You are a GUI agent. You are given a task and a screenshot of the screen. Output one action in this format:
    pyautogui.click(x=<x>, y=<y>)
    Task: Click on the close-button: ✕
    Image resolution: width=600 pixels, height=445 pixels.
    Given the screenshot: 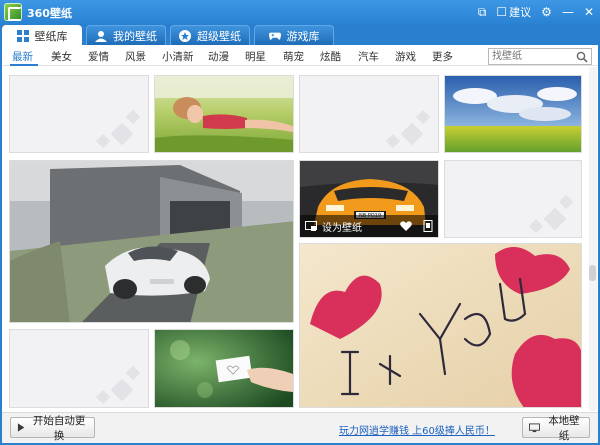 What is the action you would take?
    pyautogui.click(x=589, y=12)
    